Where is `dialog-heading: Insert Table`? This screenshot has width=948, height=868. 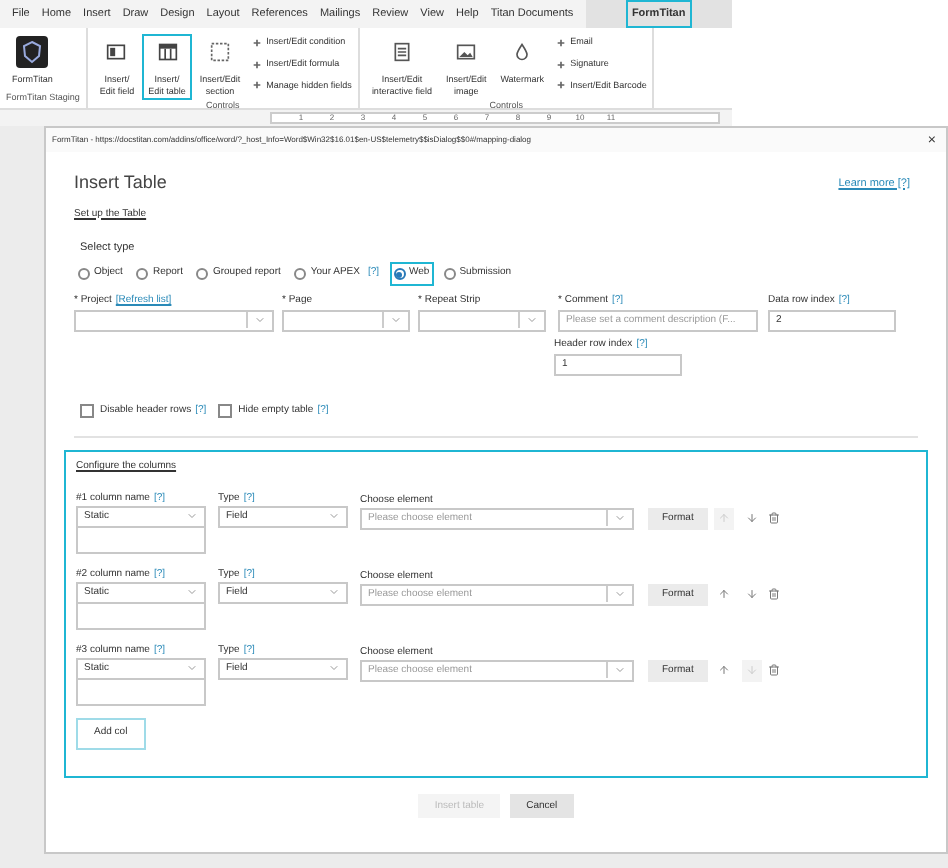 dialog-heading: Insert Table is located at coordinates (120, 183).